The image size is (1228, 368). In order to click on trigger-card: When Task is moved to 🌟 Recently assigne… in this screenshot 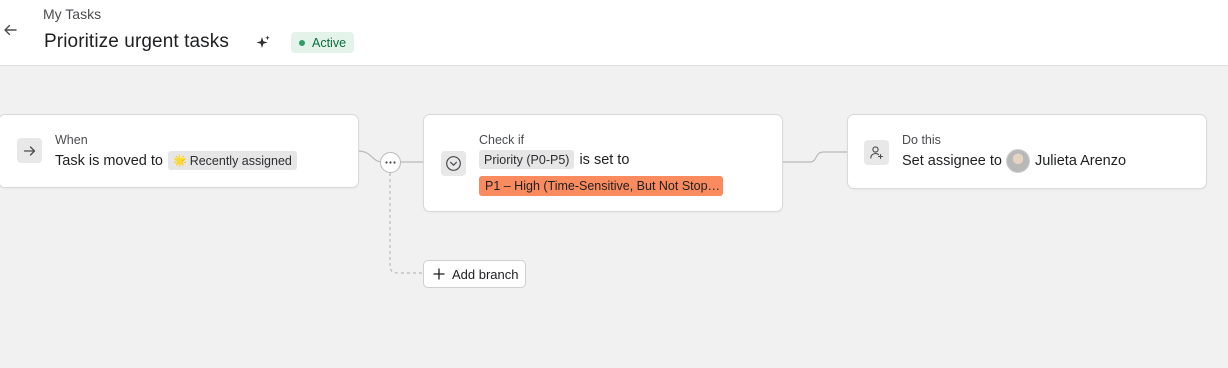, I will do `click(179, 151)`.